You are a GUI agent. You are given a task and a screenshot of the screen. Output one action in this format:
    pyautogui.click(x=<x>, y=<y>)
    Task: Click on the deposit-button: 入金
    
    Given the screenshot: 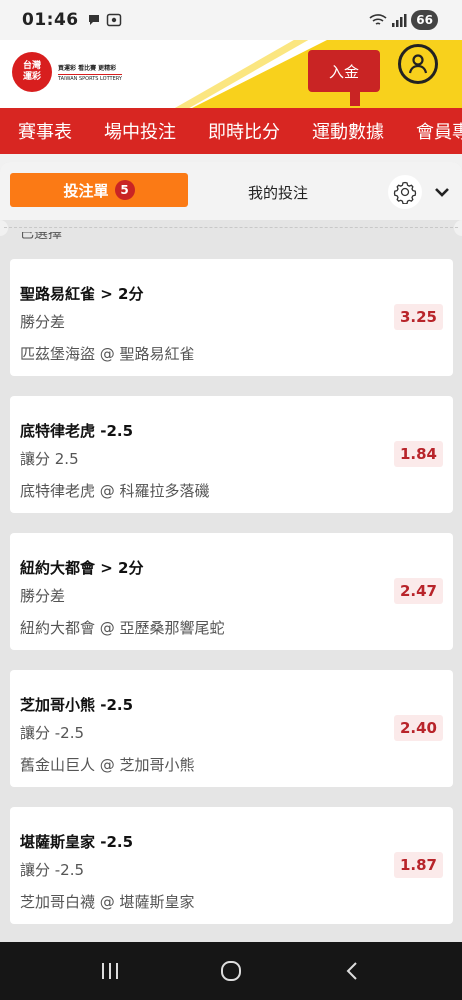 What is the action you would take?
    pyautogui.click(x=344, y=71)
    